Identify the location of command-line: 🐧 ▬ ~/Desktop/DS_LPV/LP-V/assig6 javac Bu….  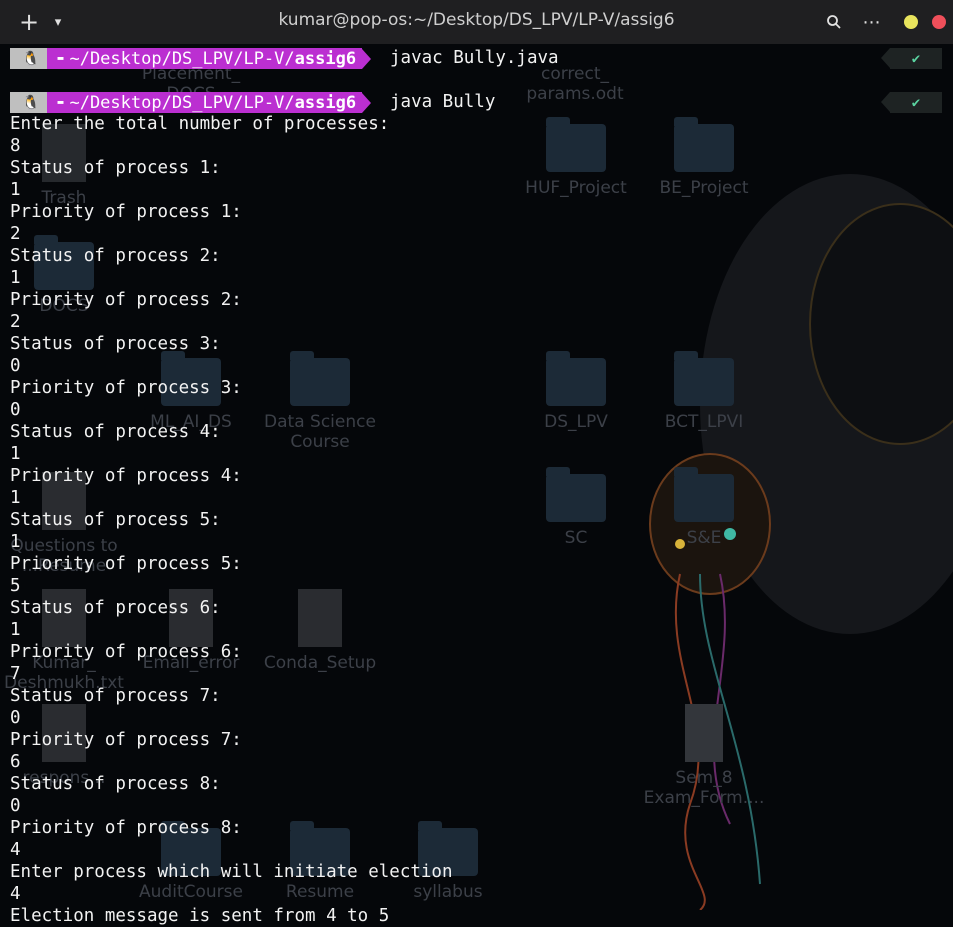
(477, 58).